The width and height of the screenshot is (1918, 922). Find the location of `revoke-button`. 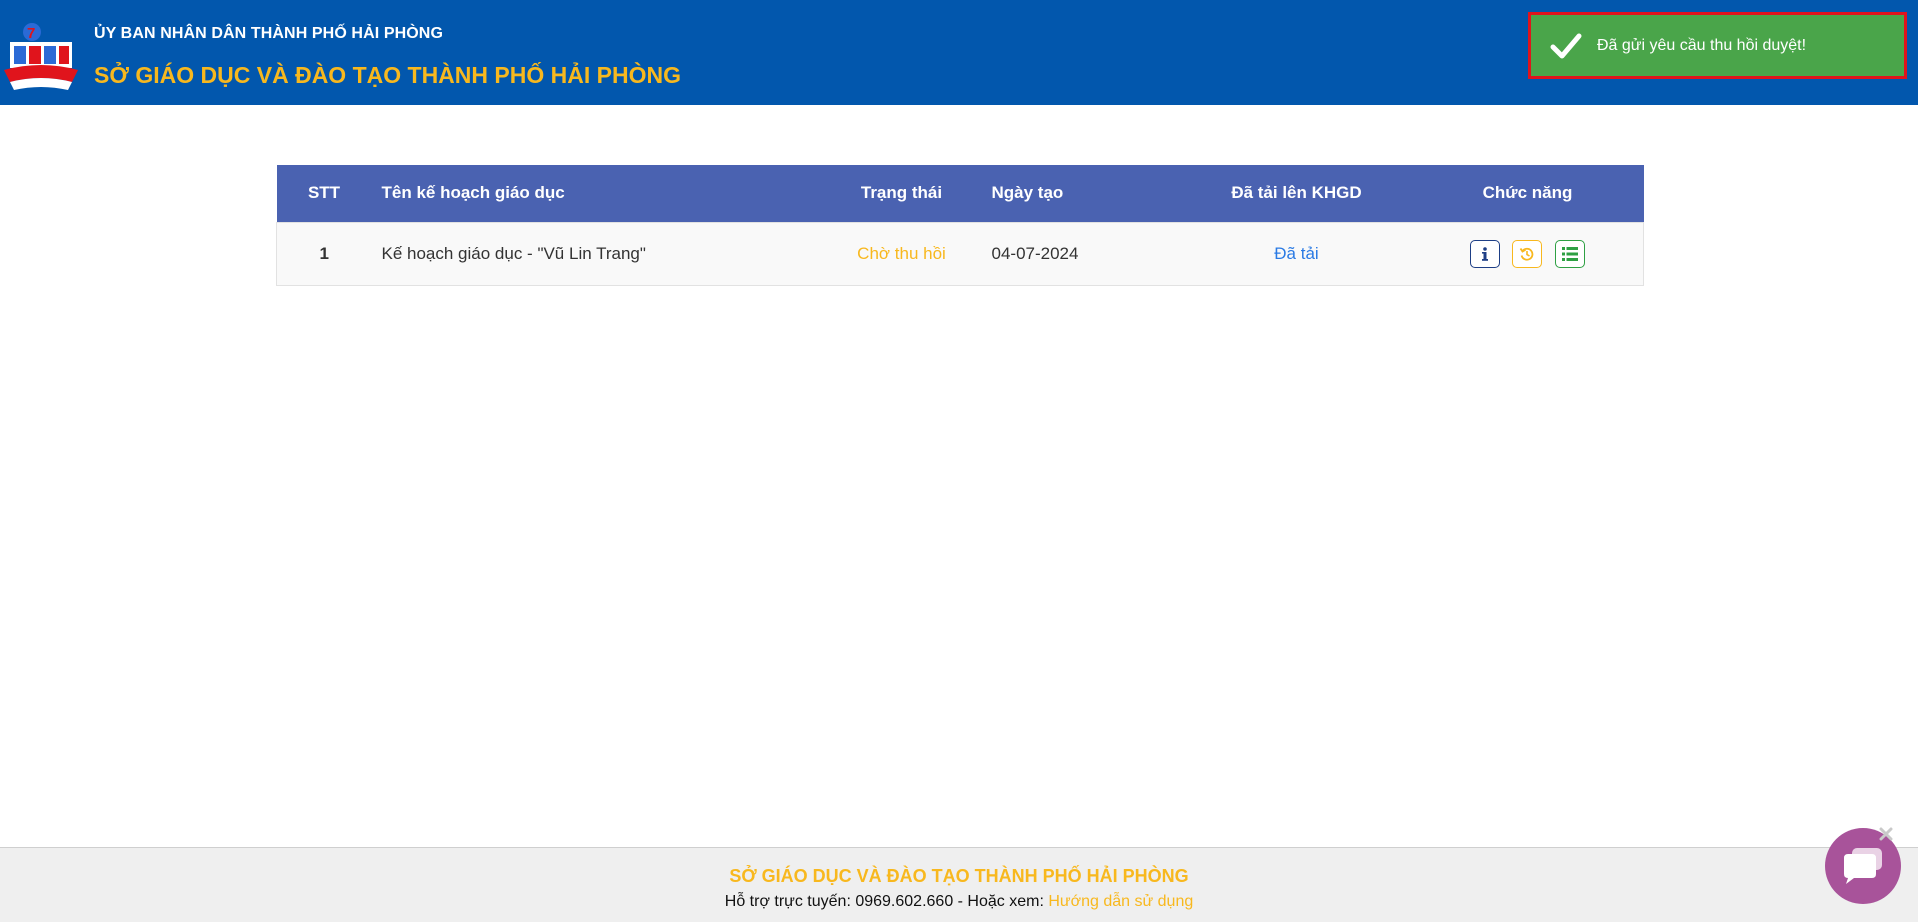

revoke-button is located at coordinates (1527, 253).